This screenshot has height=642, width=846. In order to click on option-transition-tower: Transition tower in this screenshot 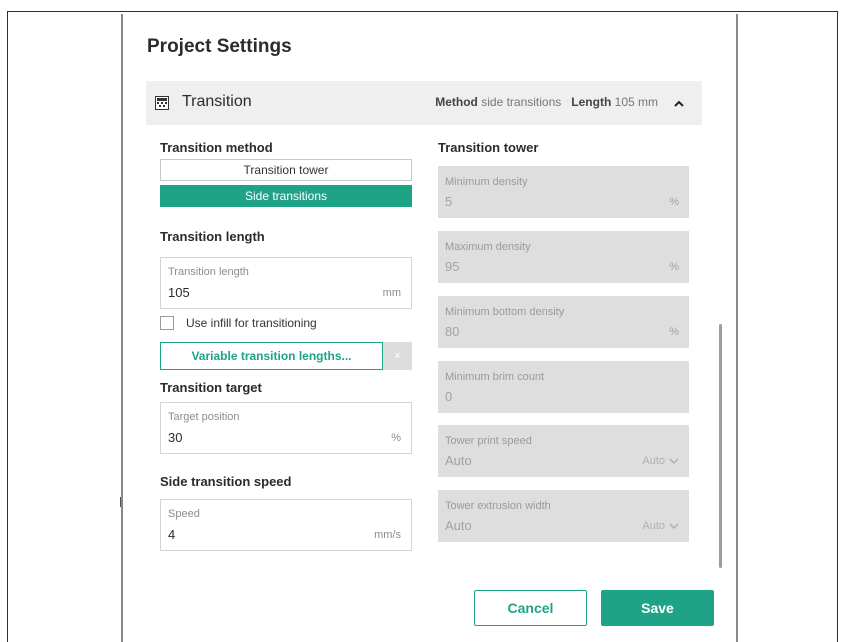, I will do `click(286, 170)`.